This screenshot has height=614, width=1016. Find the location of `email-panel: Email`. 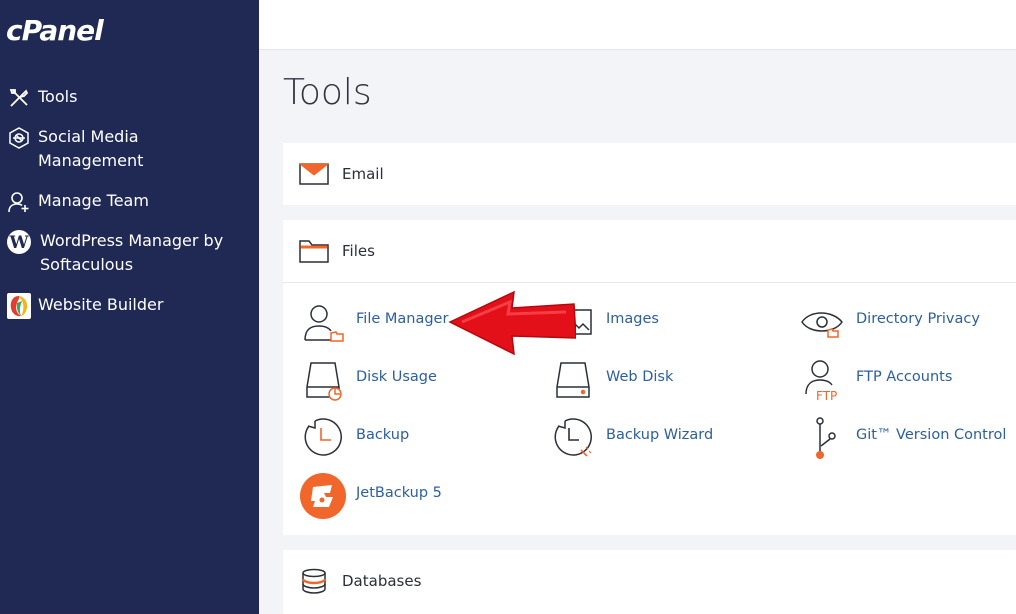

email-panel: Email is located at coordinates (649, 174).